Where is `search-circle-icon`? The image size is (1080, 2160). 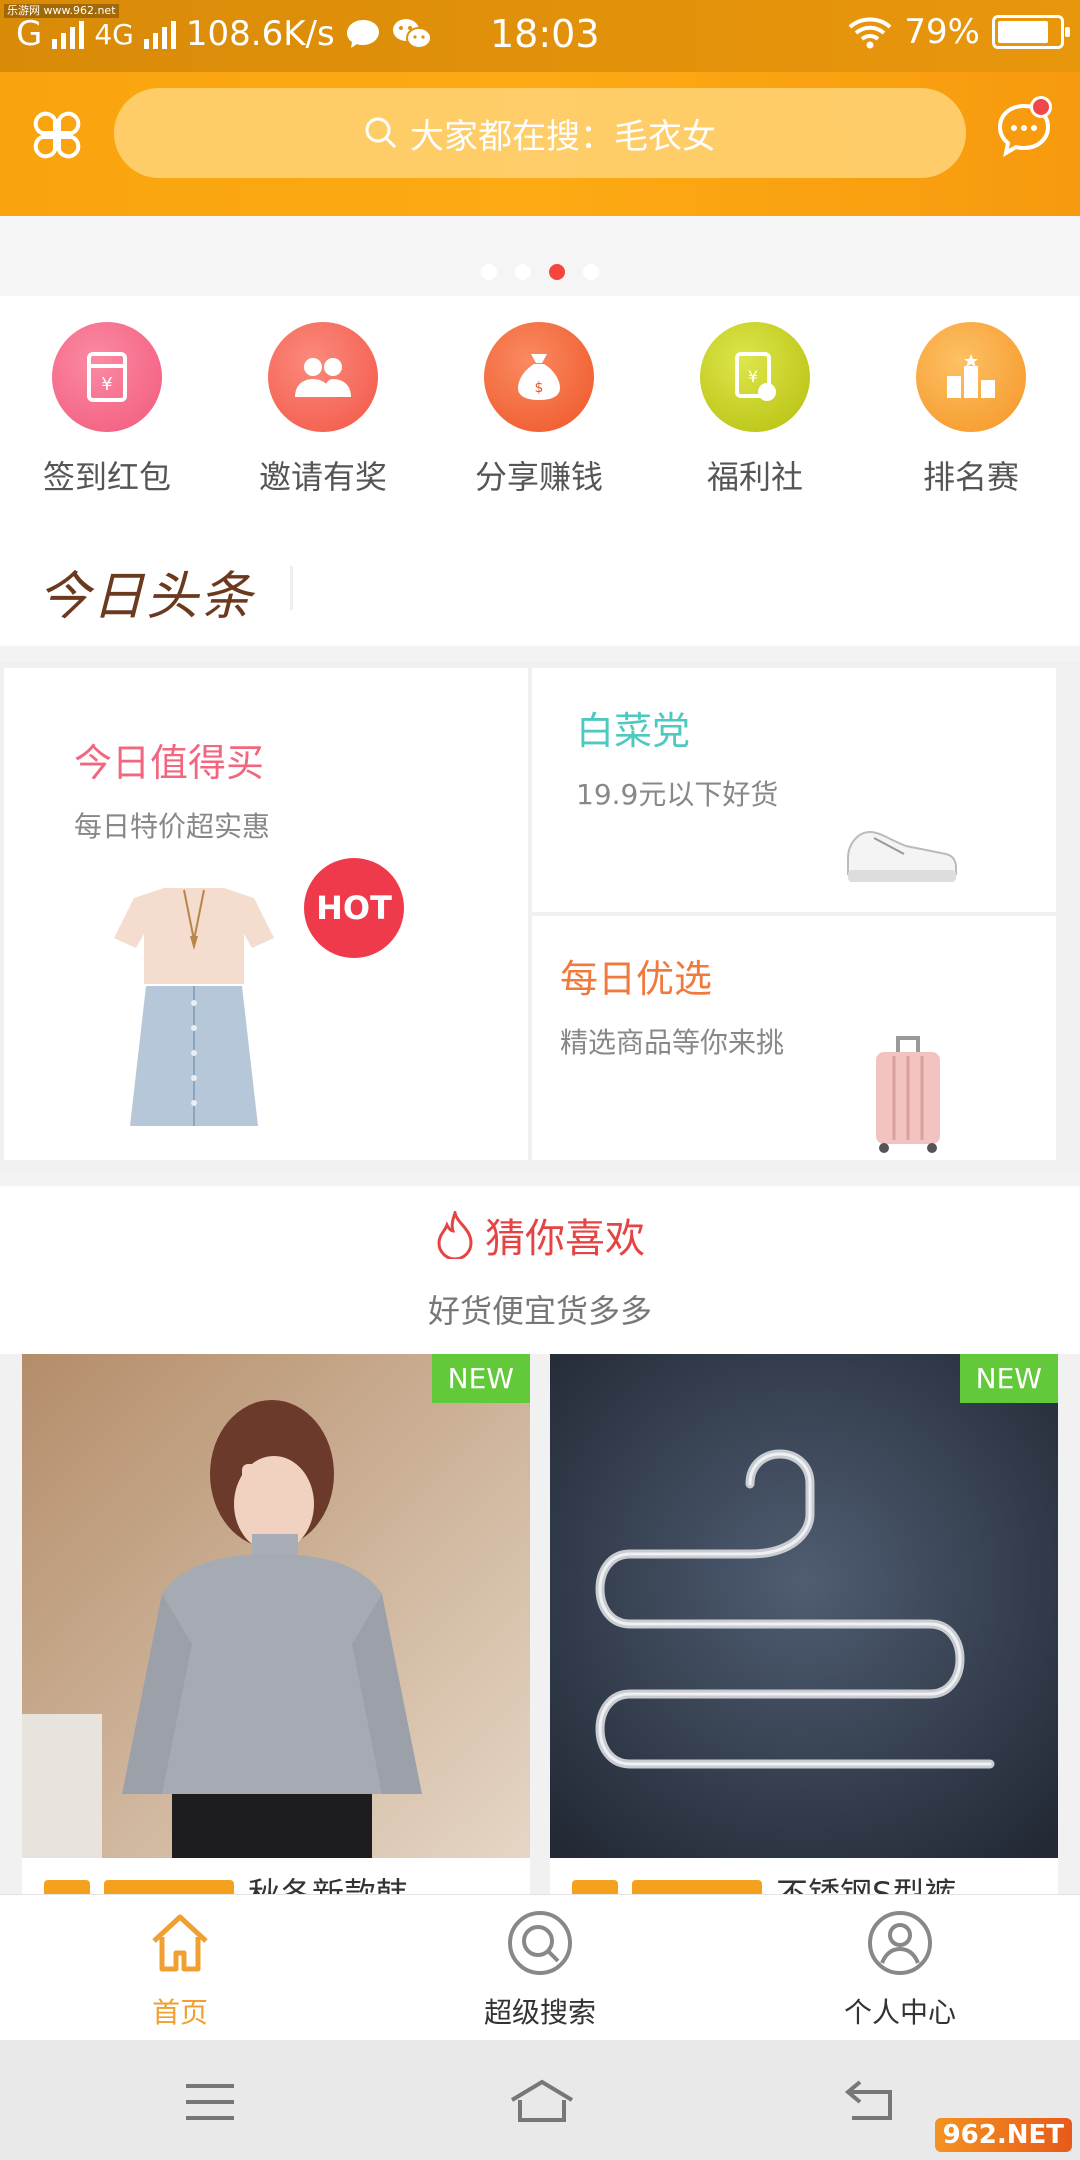 search-circle-icon is located at coordinates (540, 1943).